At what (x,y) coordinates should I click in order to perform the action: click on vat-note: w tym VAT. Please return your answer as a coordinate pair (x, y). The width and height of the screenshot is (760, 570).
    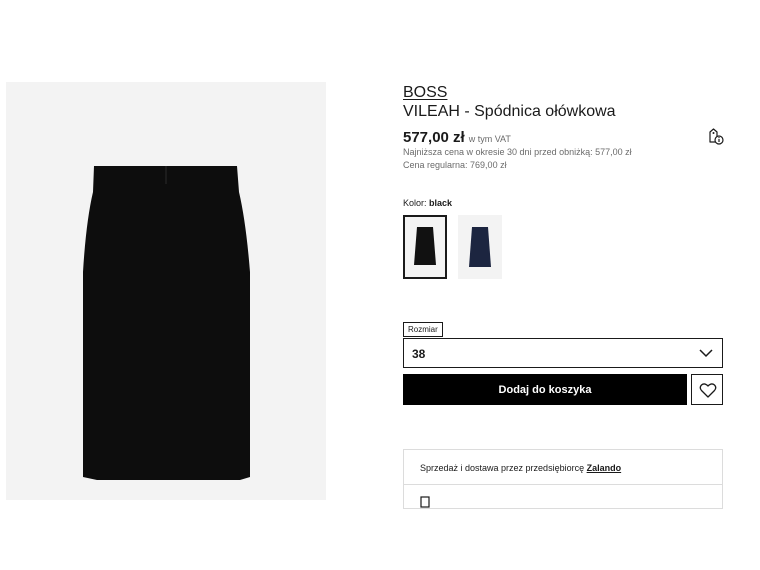
    Looking at the image, I should click on (489, 139).